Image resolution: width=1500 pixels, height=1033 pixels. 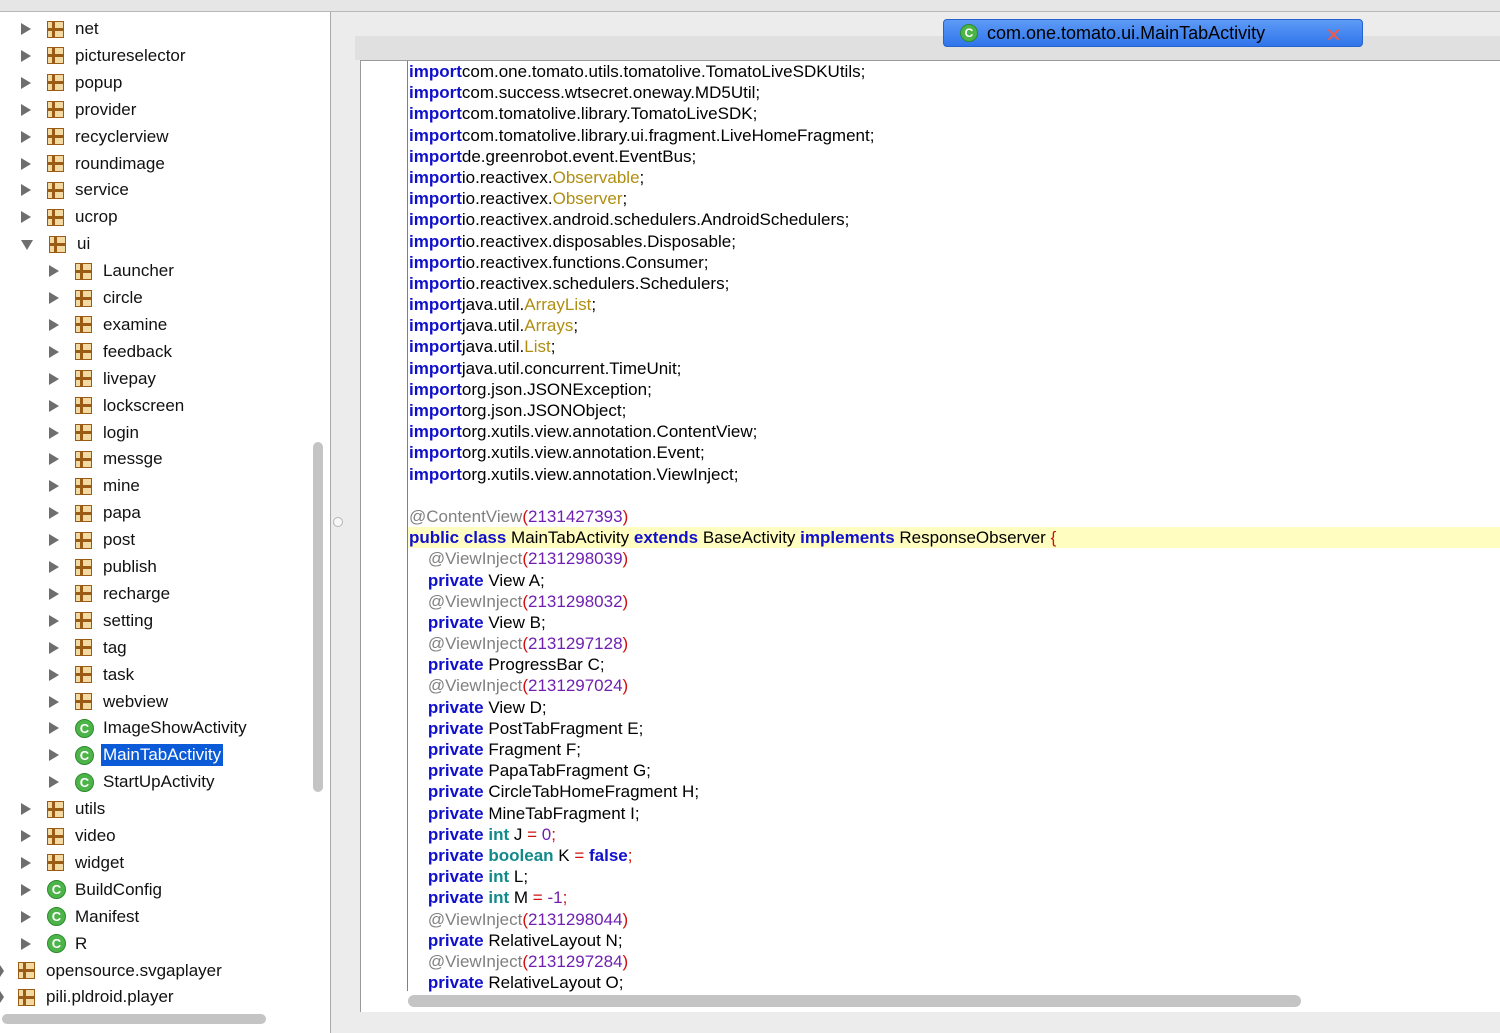 What do you see at coordinates (954, 177) in the screenshot?
I see `code-line: importio.reactivex.Observable;` at bounding box center [954, 177].